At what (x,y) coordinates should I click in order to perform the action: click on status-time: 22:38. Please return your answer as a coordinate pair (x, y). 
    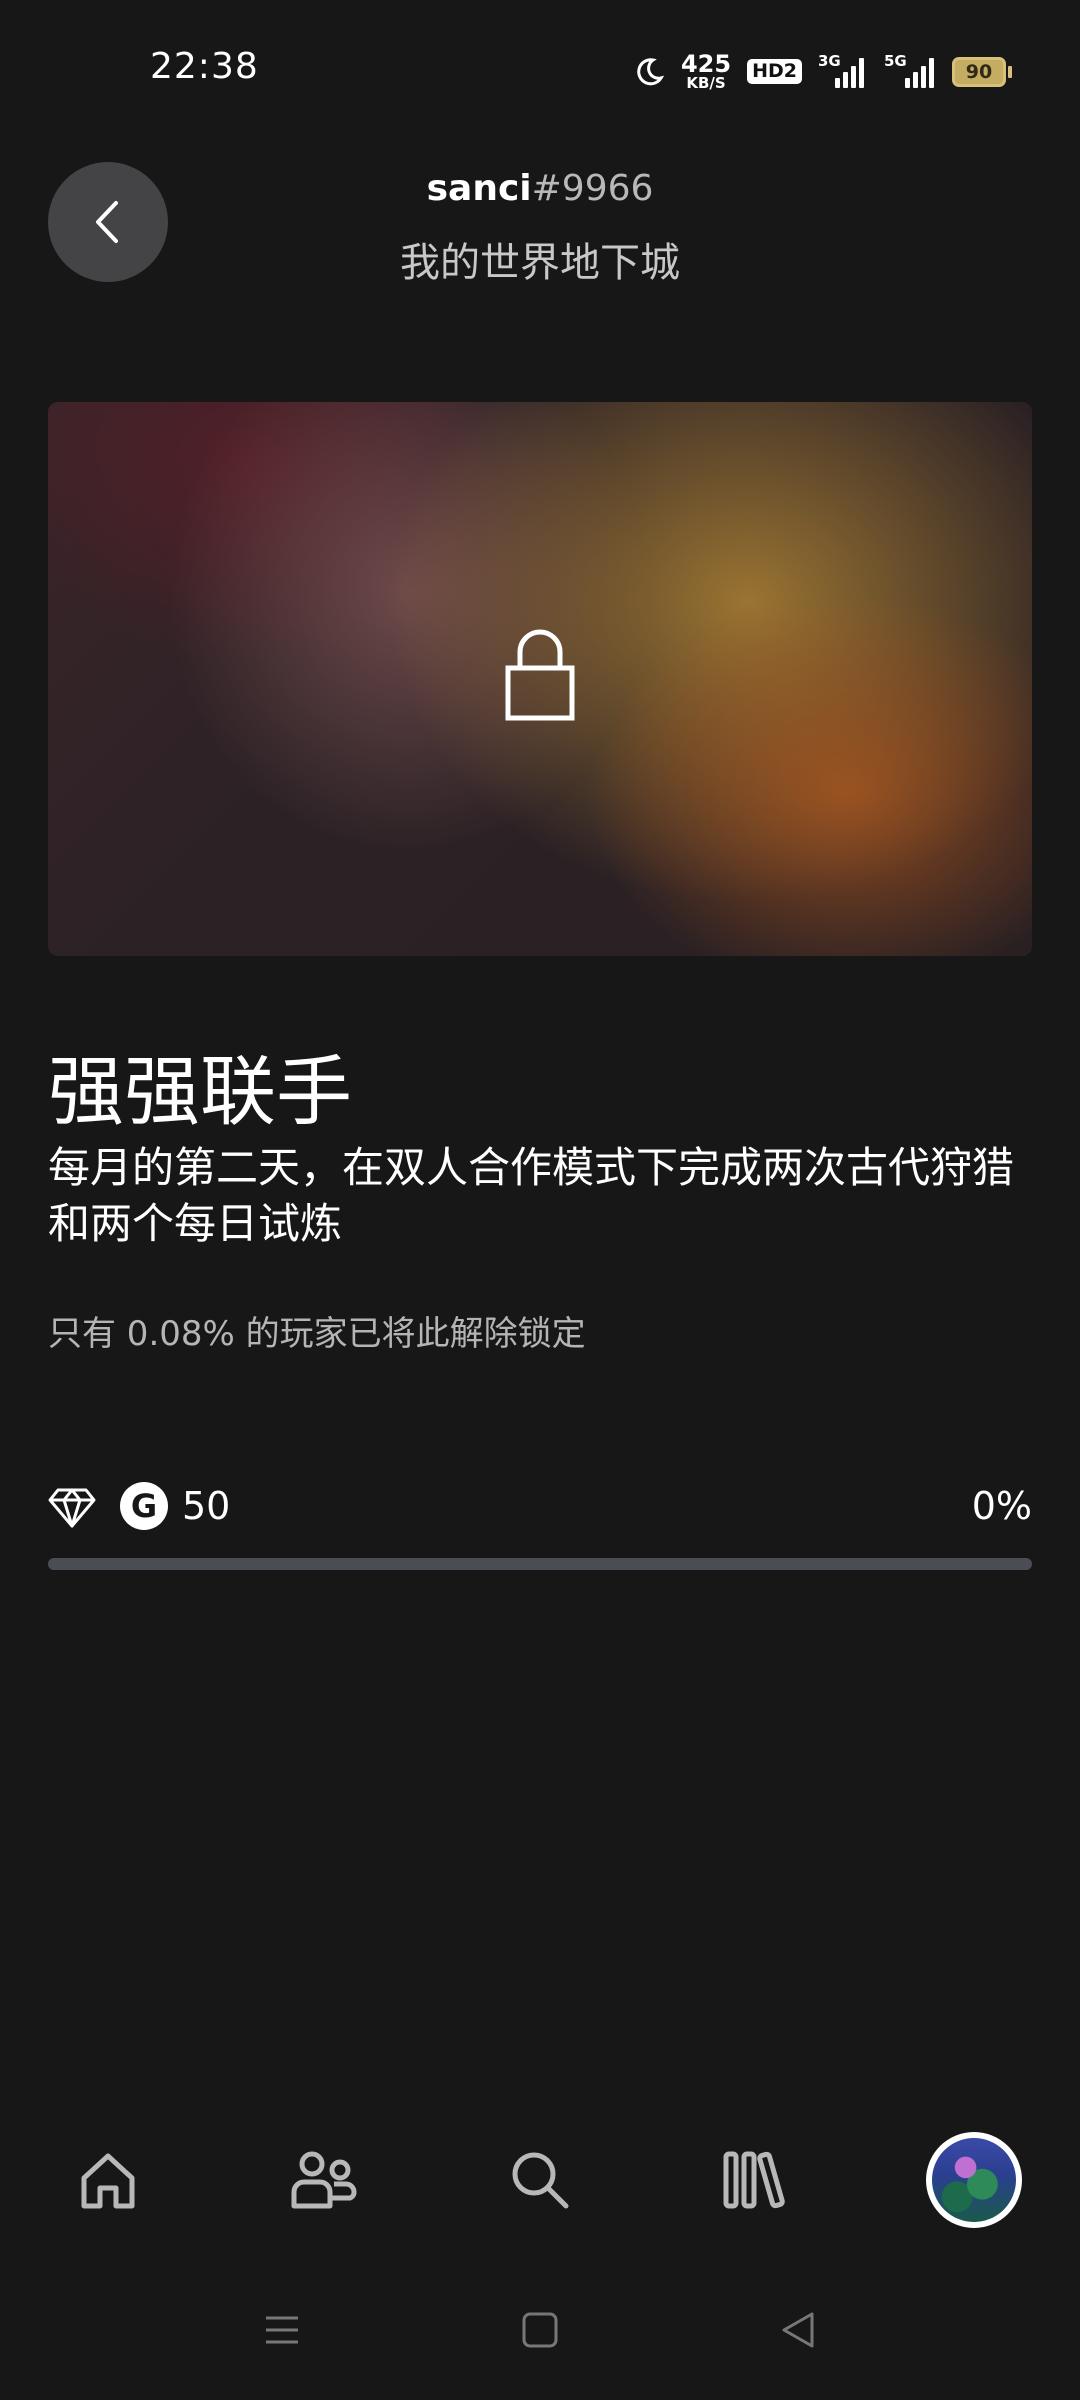
    Looking at the image, I should click on (204, 66).